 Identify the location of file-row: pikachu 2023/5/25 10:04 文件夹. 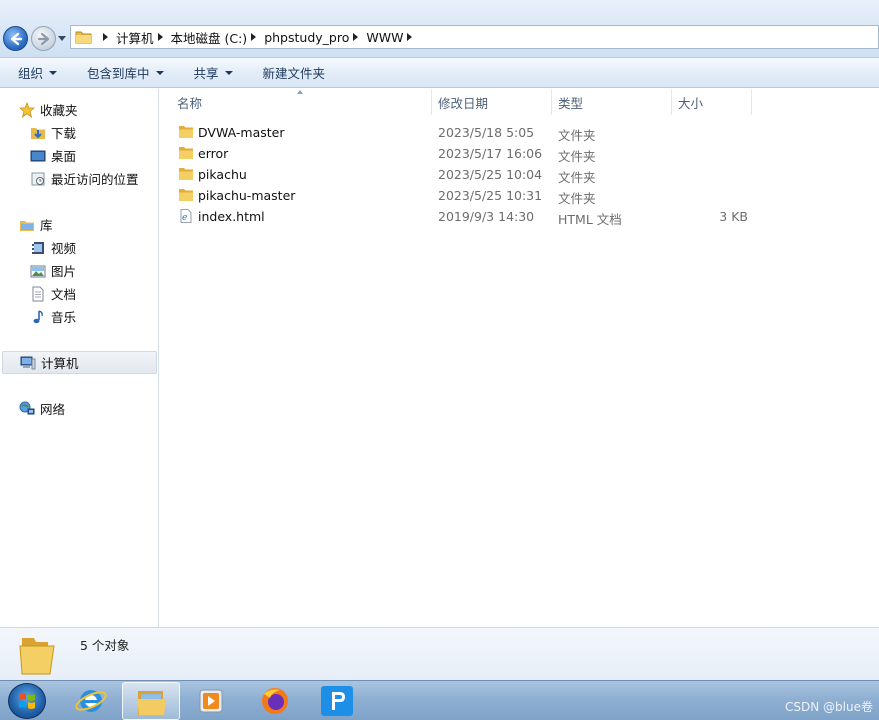
(466, 174).